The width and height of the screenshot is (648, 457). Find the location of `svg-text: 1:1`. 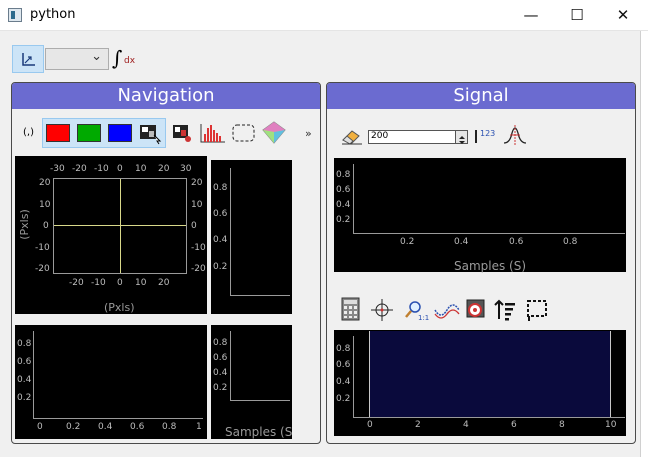

svg-text: 1:1 is located at coordinates (423, 318).